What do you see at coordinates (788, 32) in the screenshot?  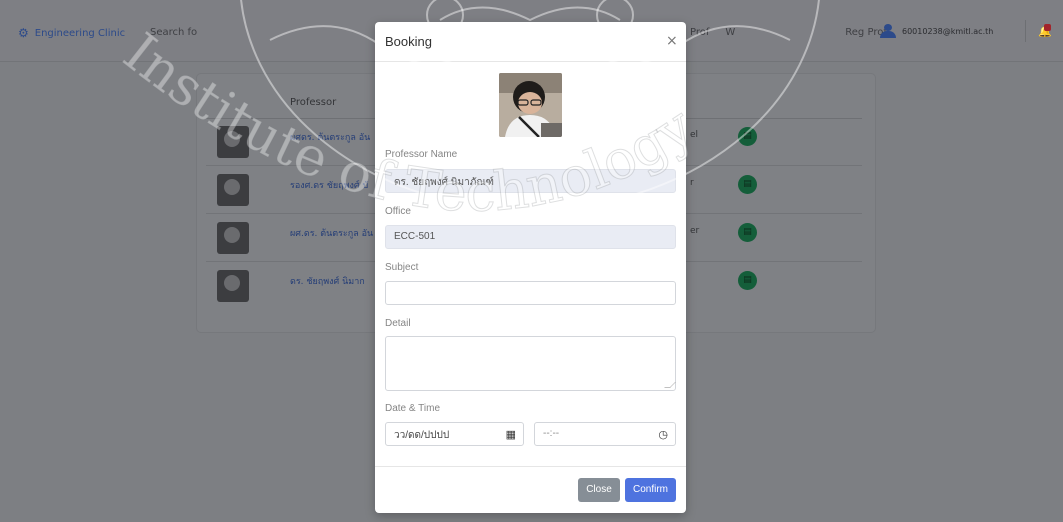 I see `nav-links: Prof W Reg Prof` at bounding box center [788, 32].